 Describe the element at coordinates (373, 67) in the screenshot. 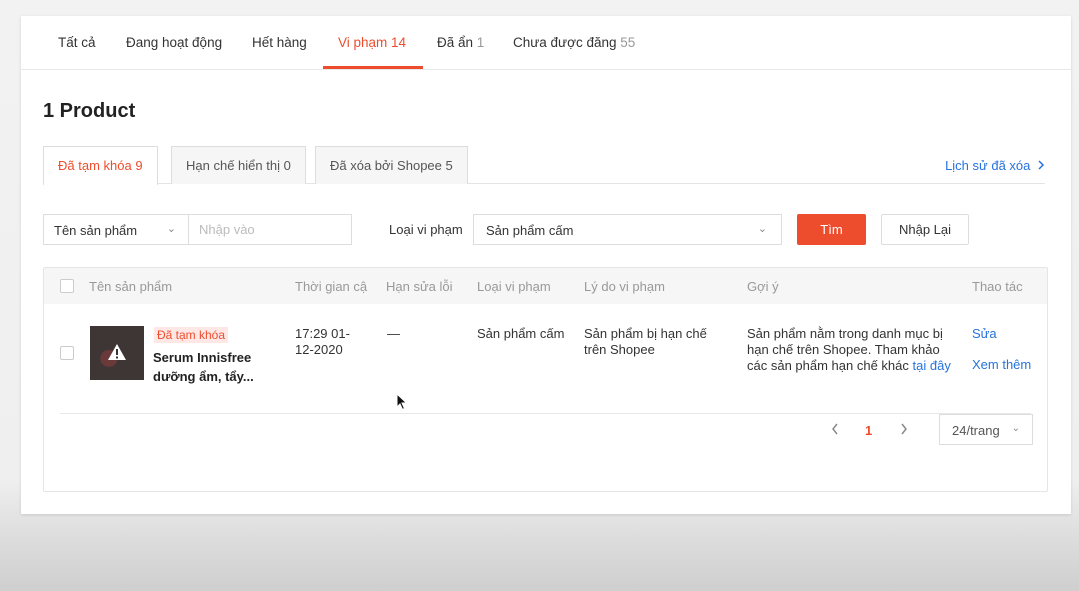

I see `active-tab-indicator` at that location.